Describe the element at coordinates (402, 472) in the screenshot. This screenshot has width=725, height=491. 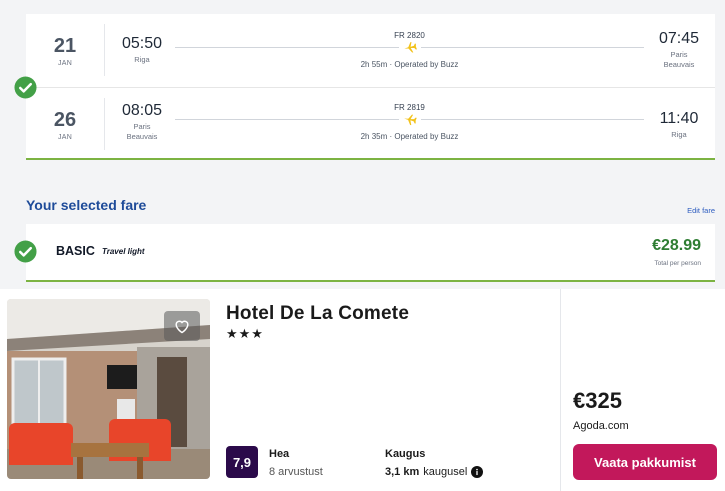
I see `distance-km: 3,1 km` at that location.